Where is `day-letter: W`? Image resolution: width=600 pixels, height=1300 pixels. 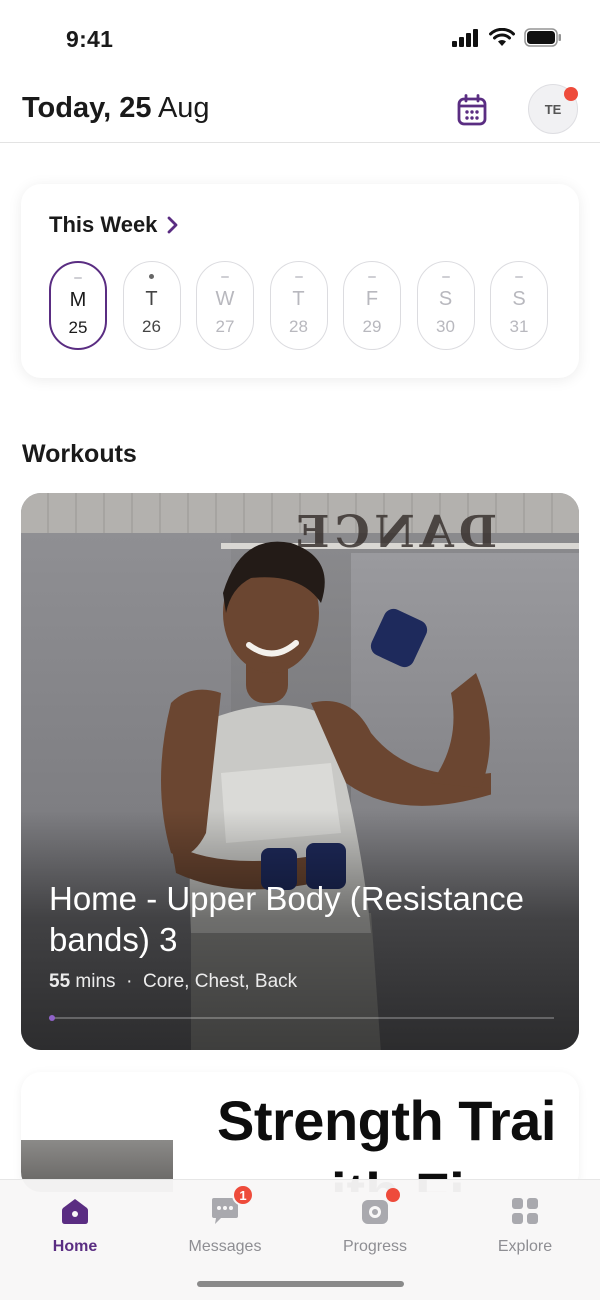
day-letter: W is located at coordinates (225, 299).